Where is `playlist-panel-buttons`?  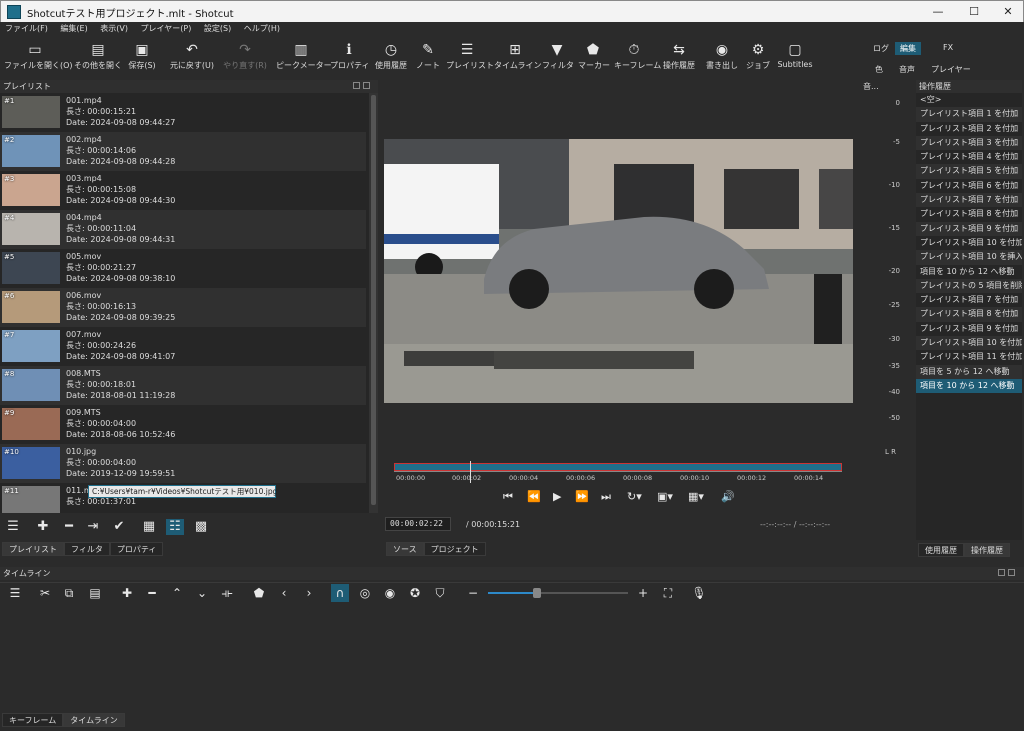 playlist-panel-buttons is located at coordinates (363, 86).